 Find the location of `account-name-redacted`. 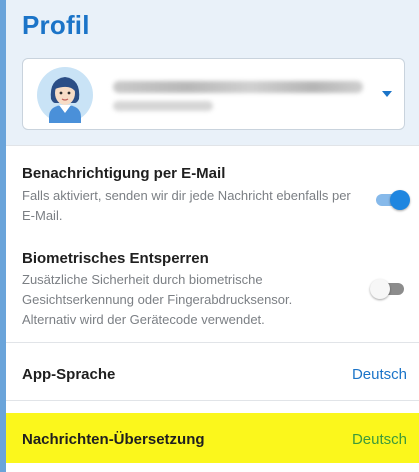

account-name-redacted is located at coordinates (238, 87).